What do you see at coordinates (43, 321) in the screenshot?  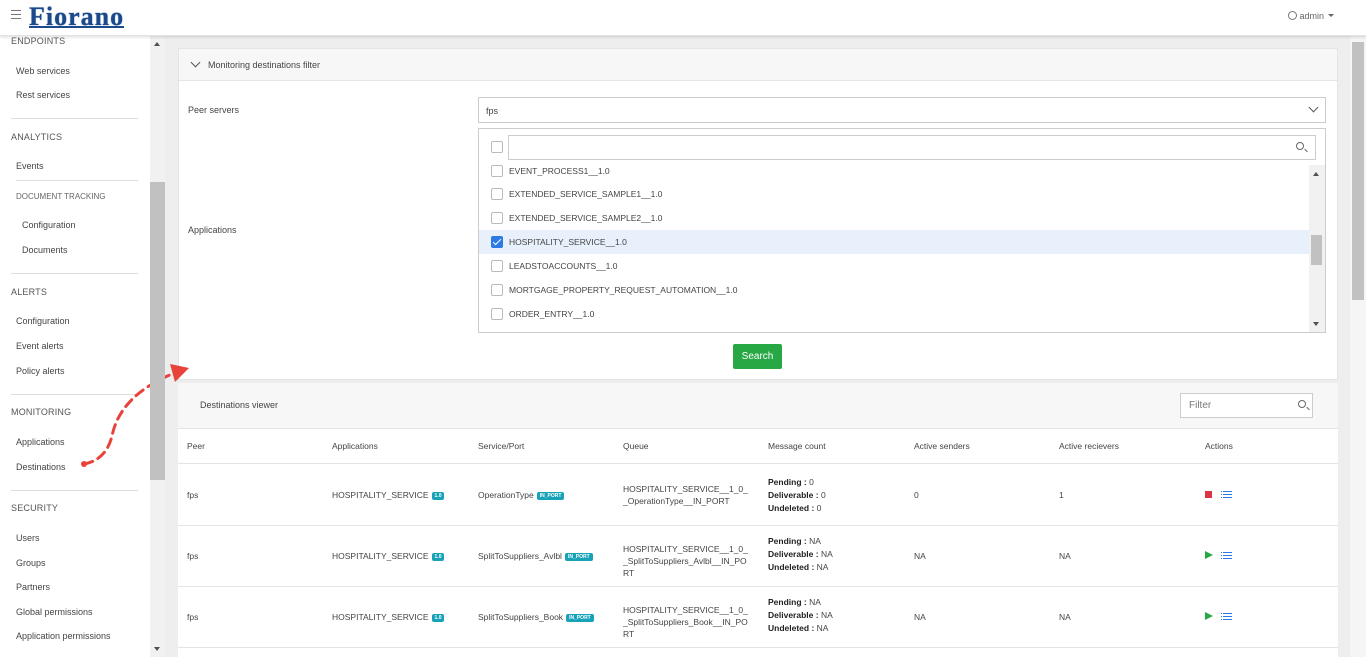 I see `sidebar-item-alert-configuration: Configuration` at bounding box center [43, 321].